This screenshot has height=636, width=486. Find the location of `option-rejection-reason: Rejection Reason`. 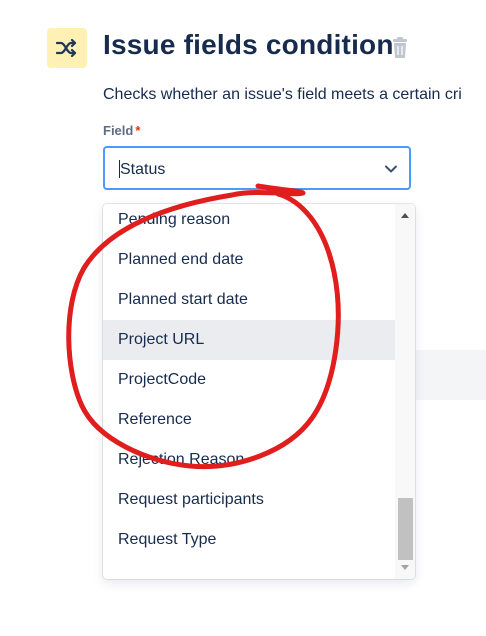

option-rejection-reason: Rejection Reason is located at coordinates (249, 460).